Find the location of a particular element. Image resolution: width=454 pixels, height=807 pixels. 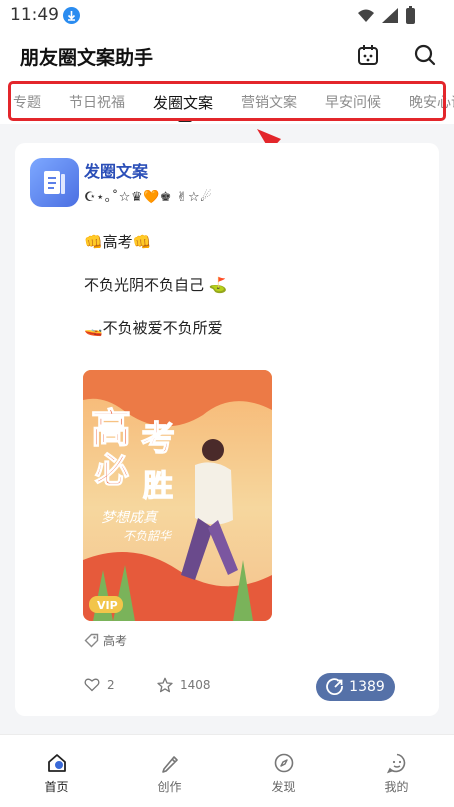

nav-profile-label: 我的 is located at coordinates (396, 787).